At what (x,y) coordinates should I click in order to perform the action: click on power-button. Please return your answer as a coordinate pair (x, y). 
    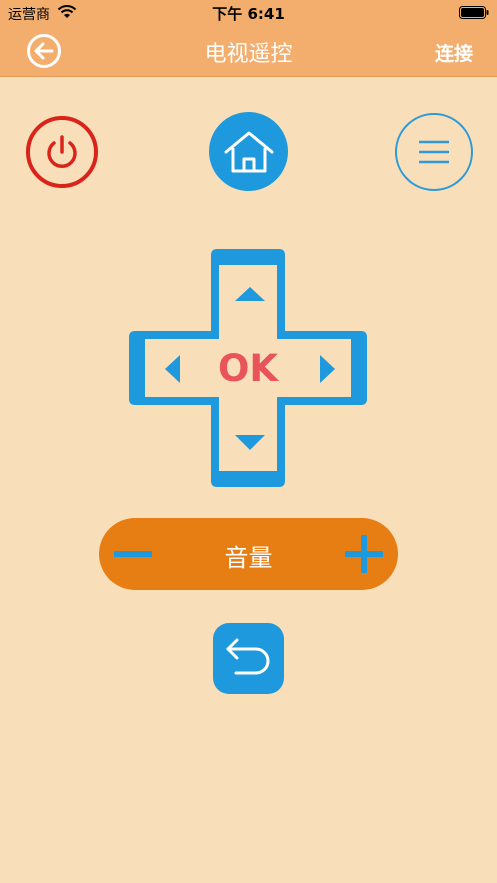
    Looking at the image, I should click on (62, 152).